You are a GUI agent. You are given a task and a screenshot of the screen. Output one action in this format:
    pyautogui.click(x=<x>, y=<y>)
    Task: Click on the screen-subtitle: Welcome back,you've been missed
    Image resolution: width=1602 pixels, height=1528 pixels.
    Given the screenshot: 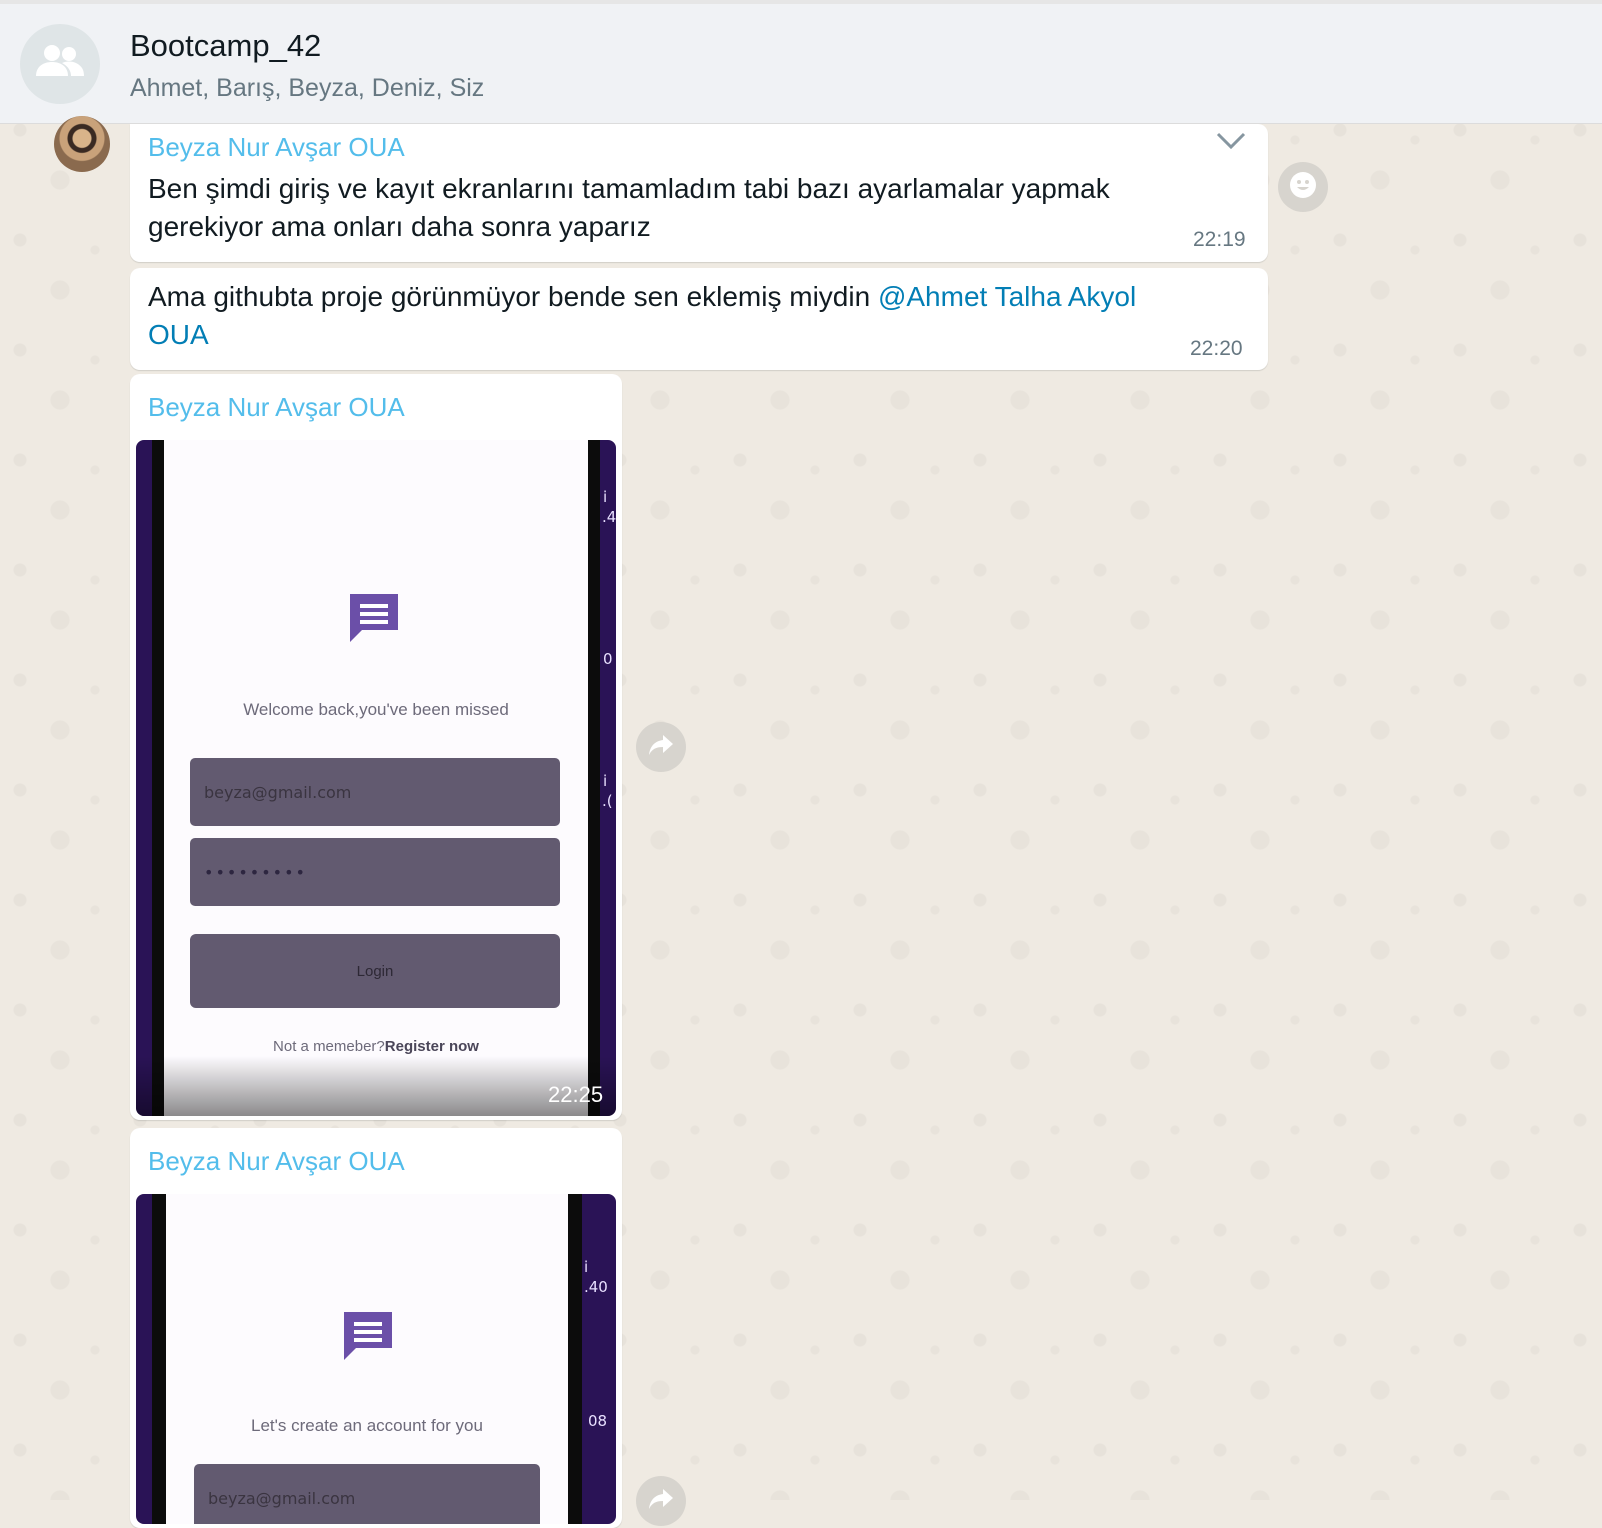 What is the action you would take?
    pyautogui.click(x=376, y=709)
    